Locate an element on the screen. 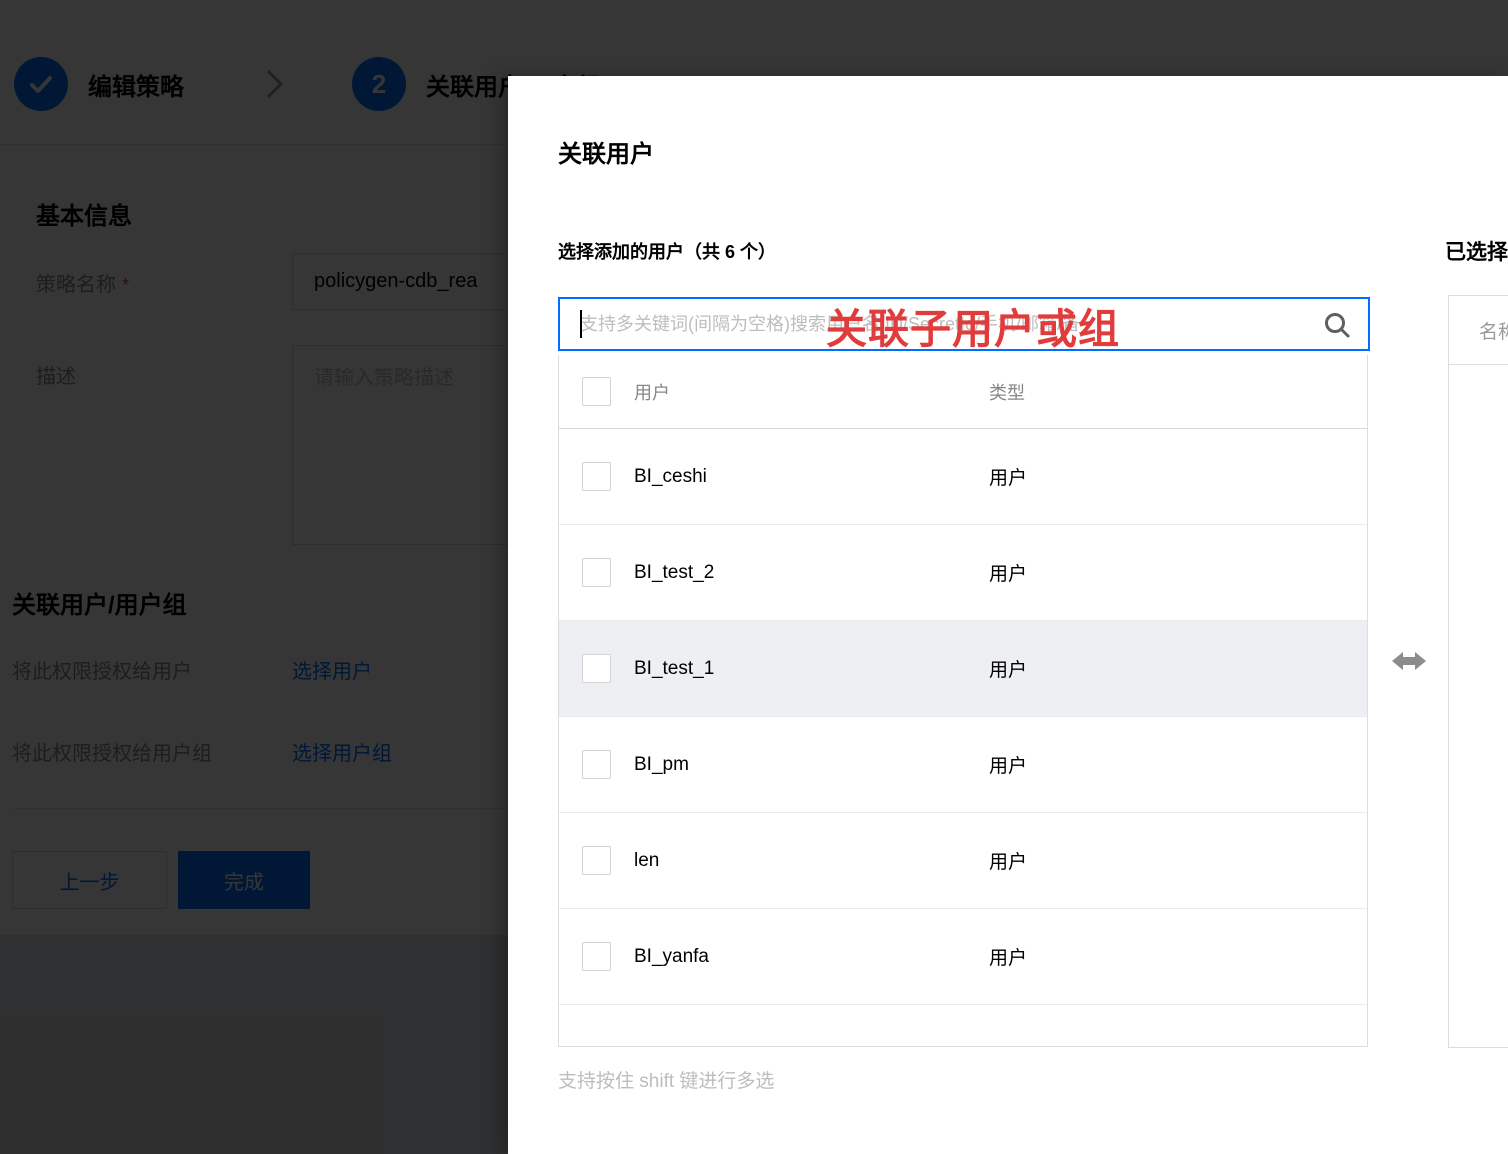 The width and height of the screenshot is (1508, 1154). red-annotation-text: 关联子用户或组 is located at coordinates (973, 329).